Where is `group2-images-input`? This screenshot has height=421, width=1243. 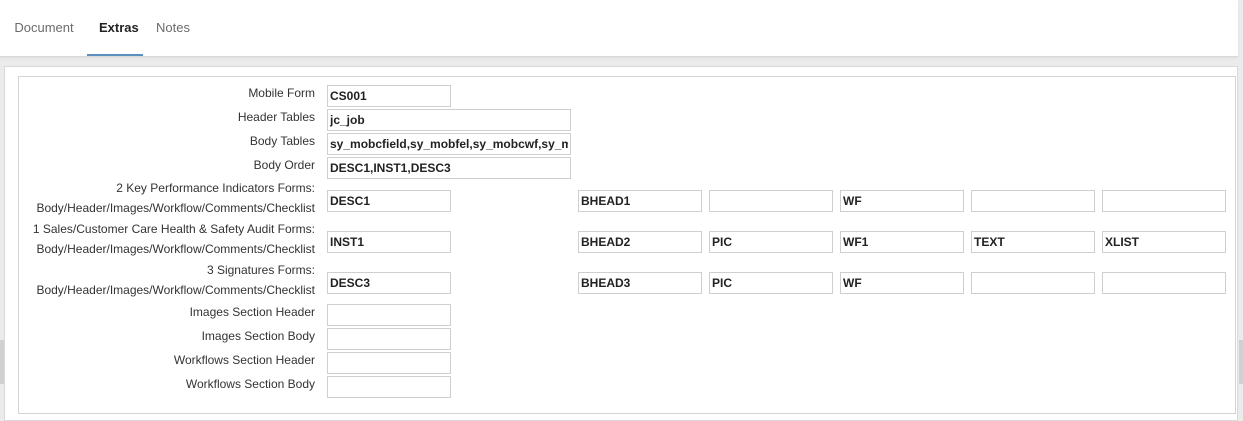
group2-images-input is located at coordinates (771, 242).